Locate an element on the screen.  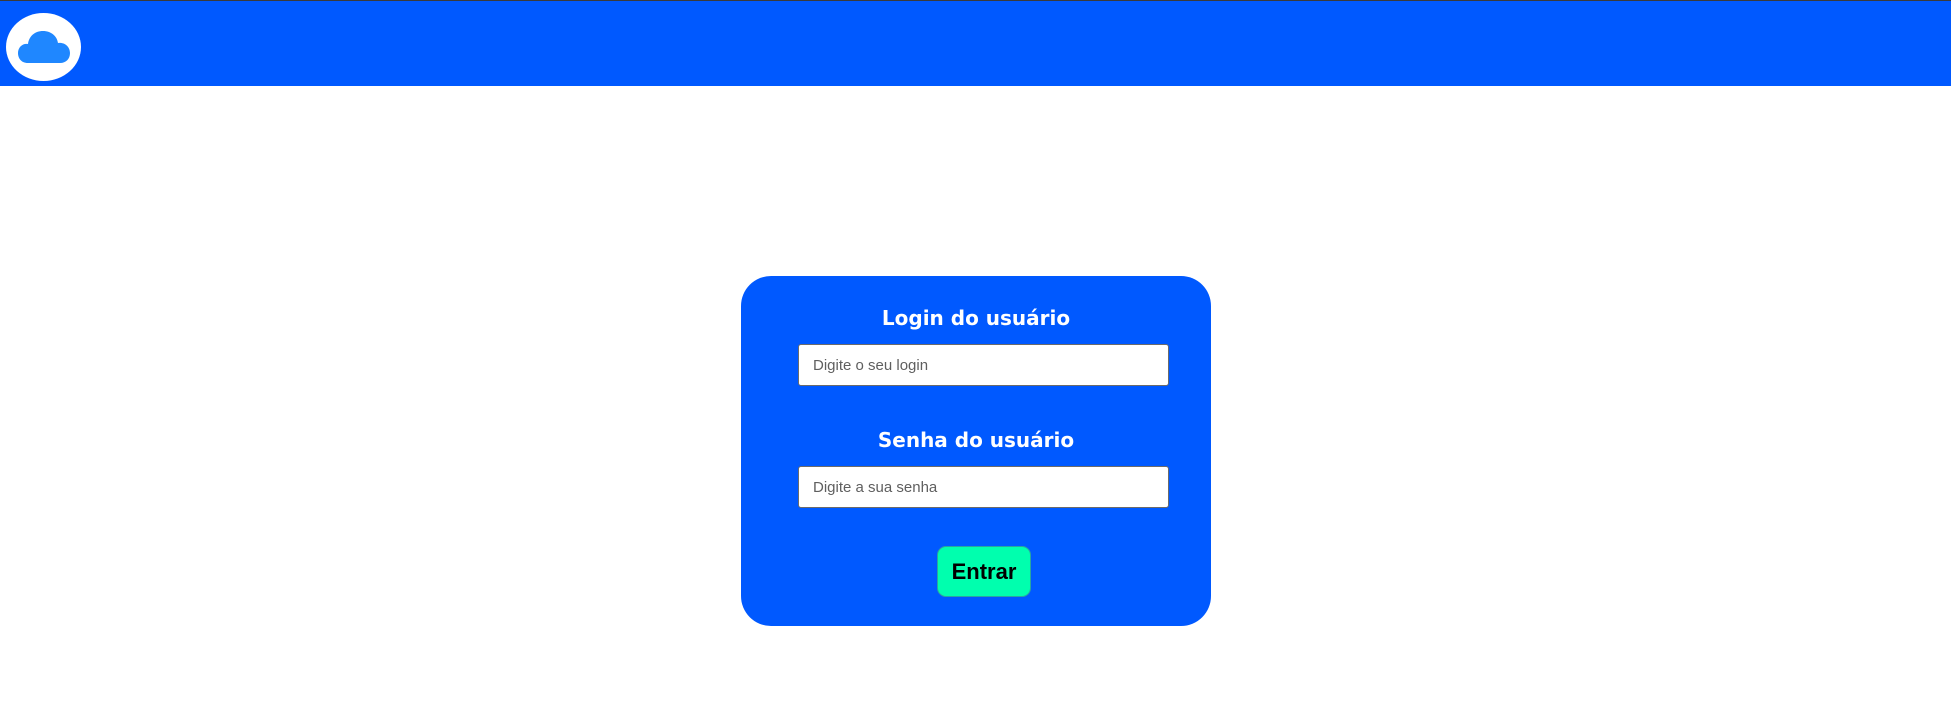
login-label: Login do usuário is located at coordinates (976, 318).